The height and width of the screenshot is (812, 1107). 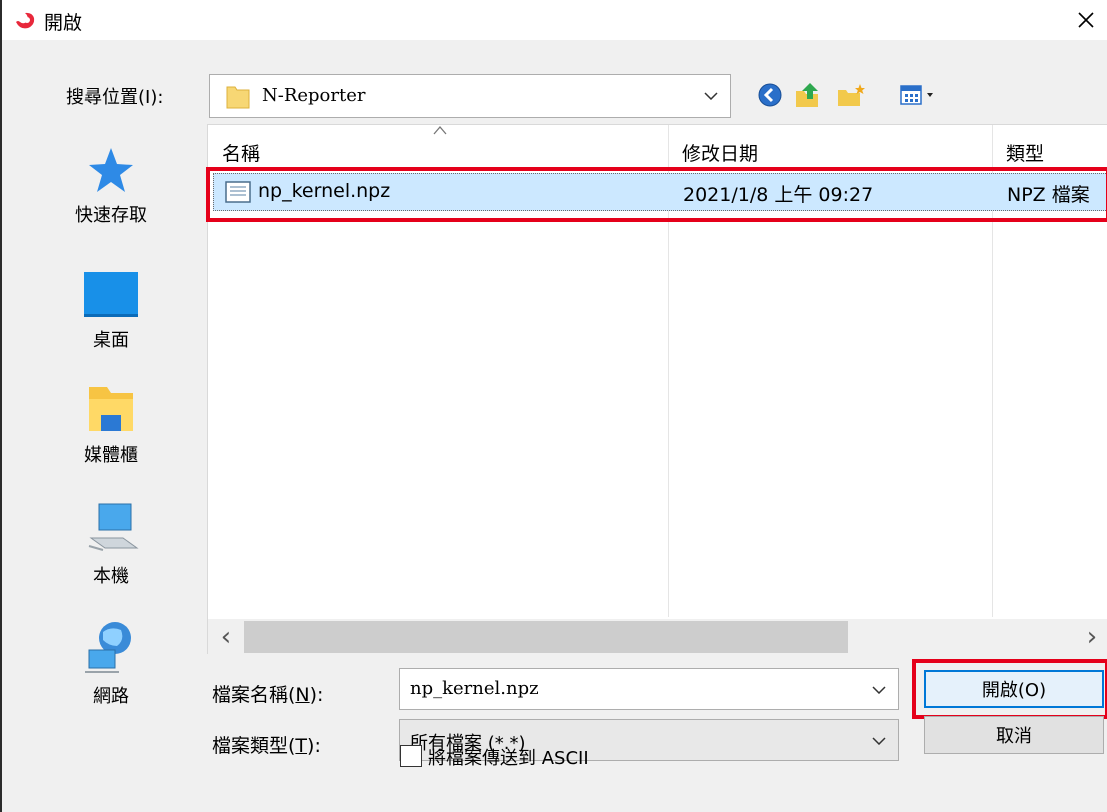 What do you see at coordinates (266, 746) in the screenshot?
I see `file-type-label: 檔案類型(T):` at bounding box center [266, 746].